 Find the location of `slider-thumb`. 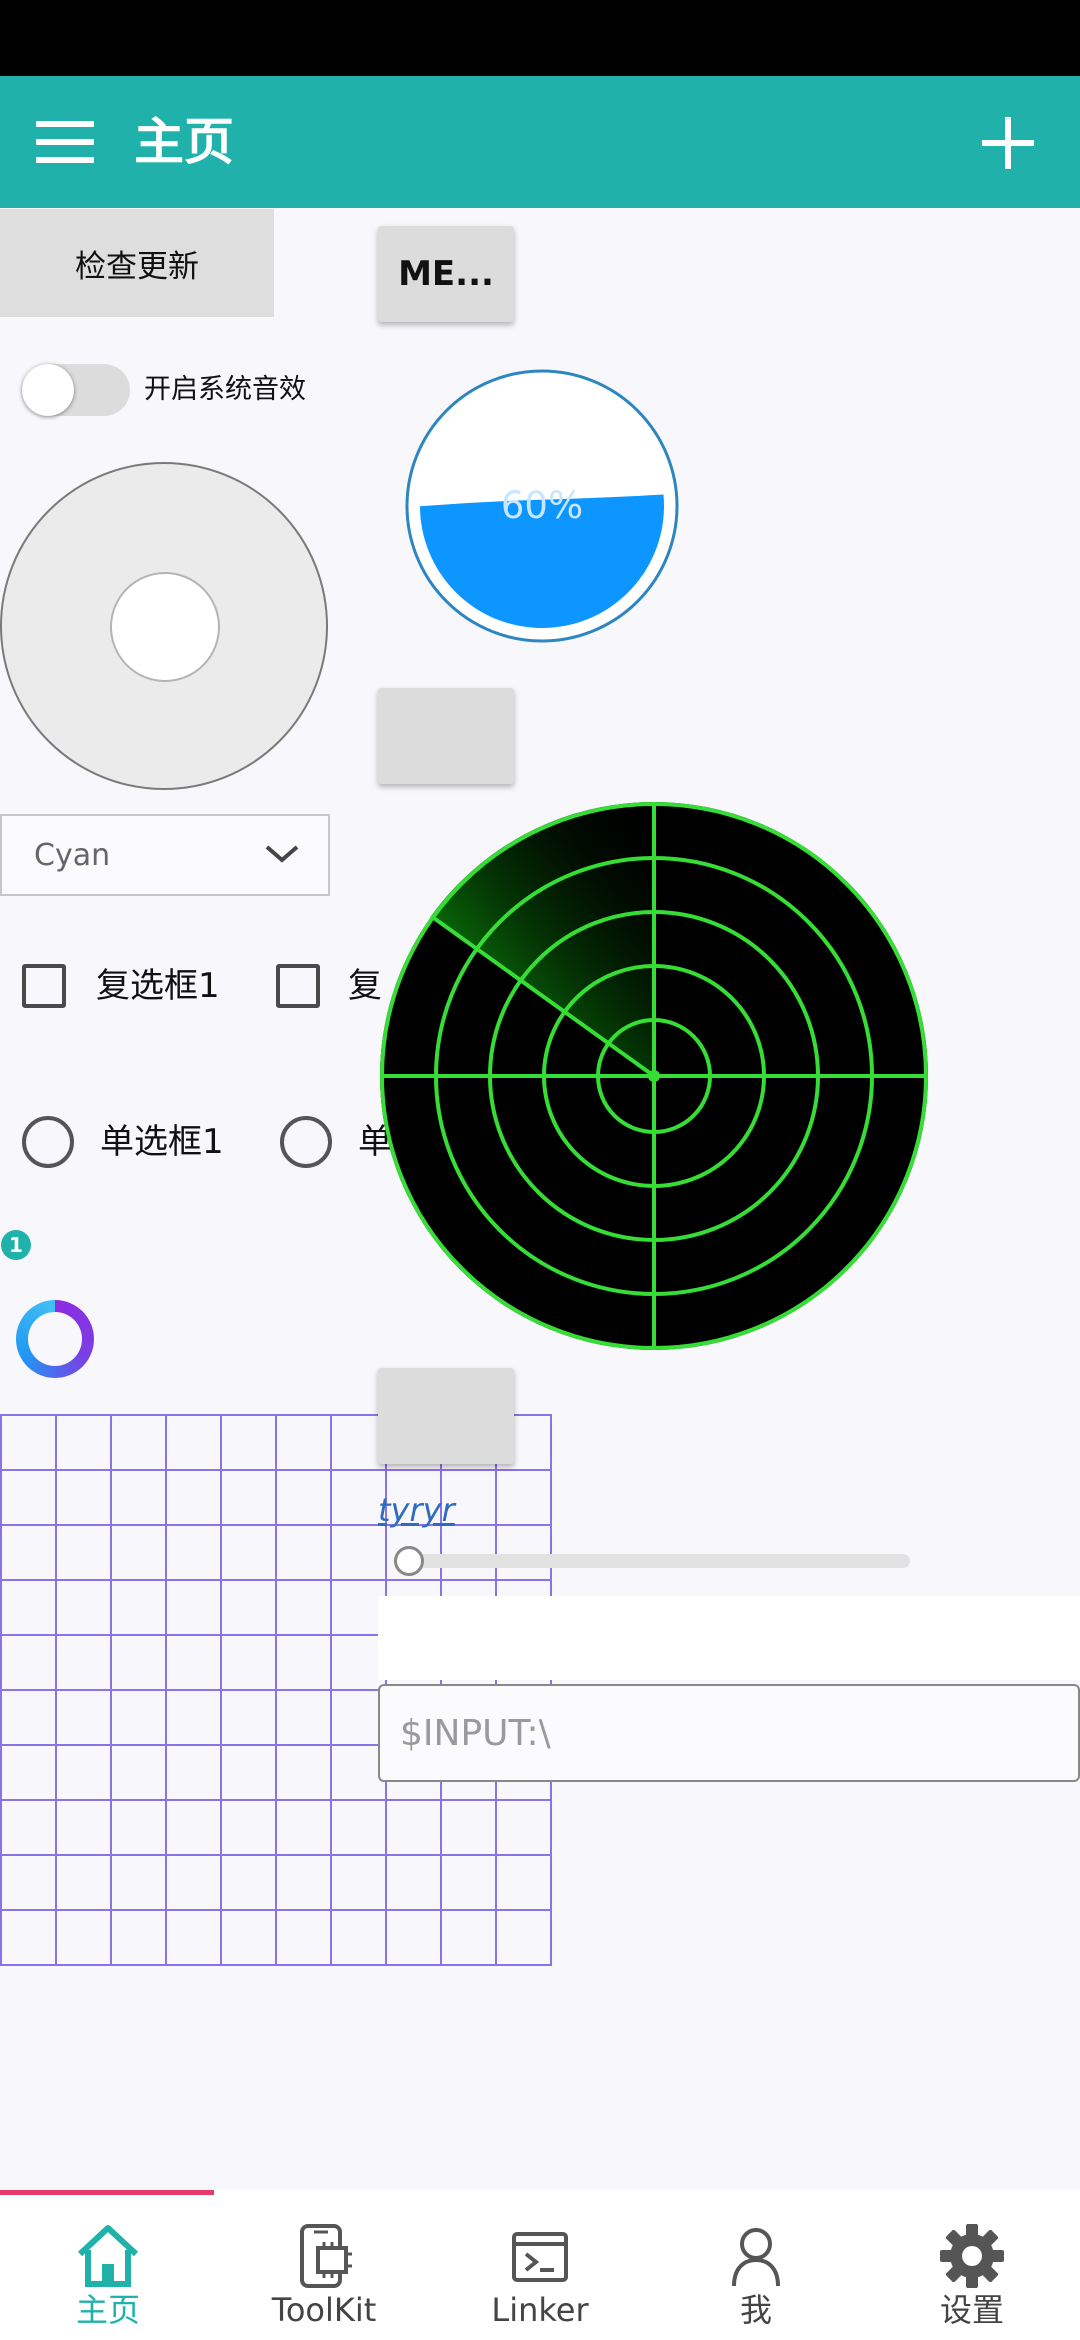

slider-thumb is located at coordinates (409, 1561).